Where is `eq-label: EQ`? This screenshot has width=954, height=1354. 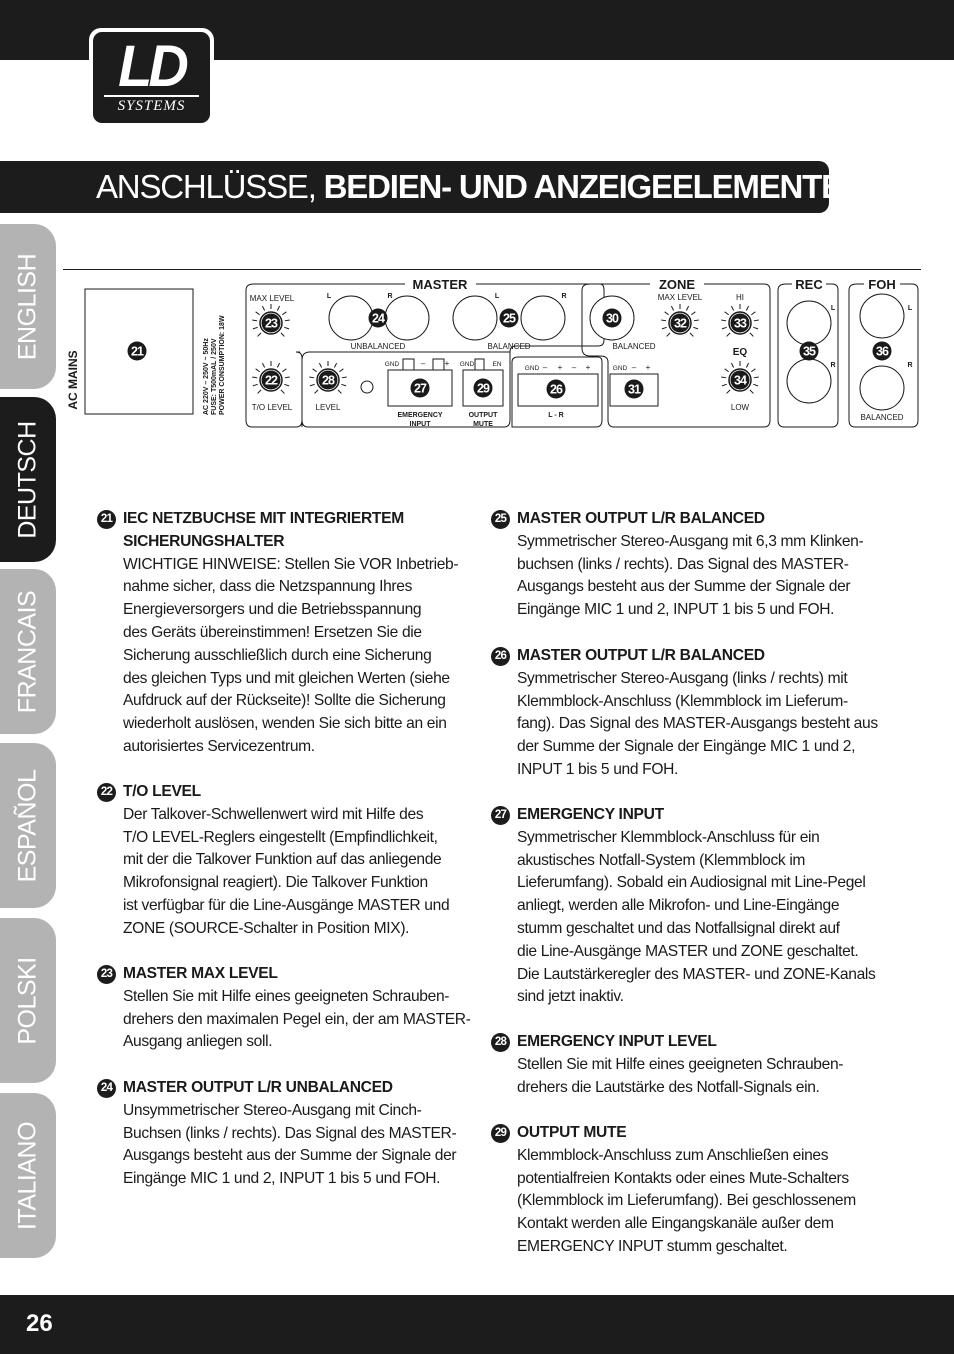 eq-label: EQ is located at coordinates (740, 352).